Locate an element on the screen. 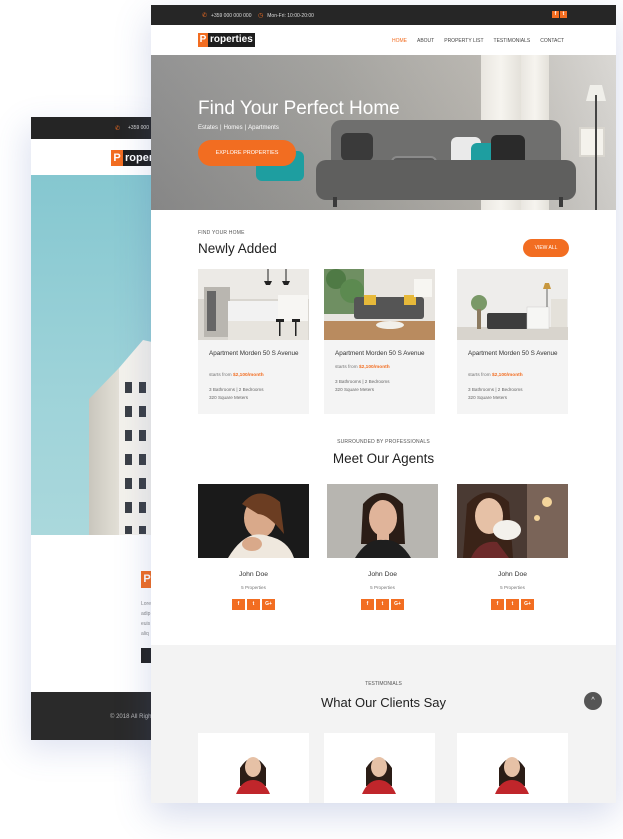  topbar-hours-text: Mon-Fri: 10:00-20:00 is located at coordinates (290, 15).